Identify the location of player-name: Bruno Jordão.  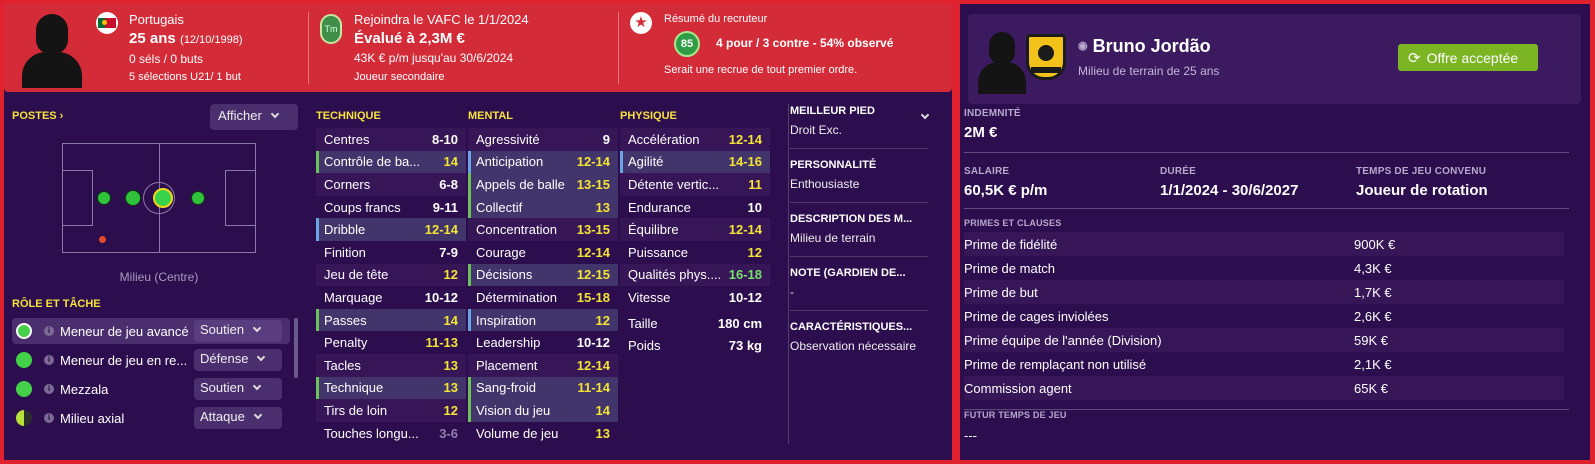
(1152, 46).